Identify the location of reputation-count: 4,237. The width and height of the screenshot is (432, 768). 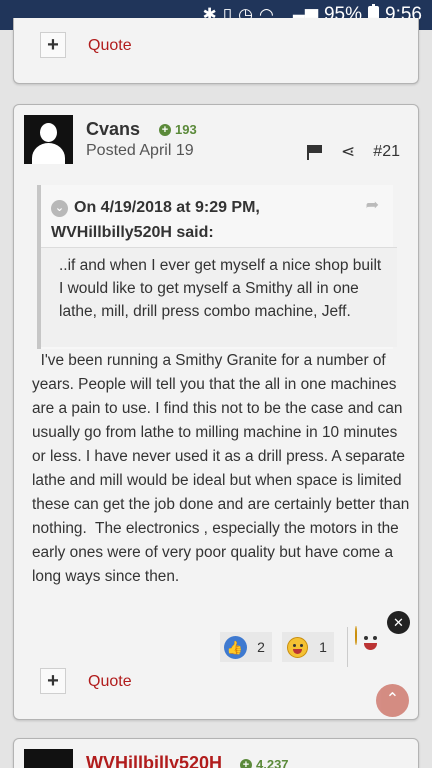
(272, 762).